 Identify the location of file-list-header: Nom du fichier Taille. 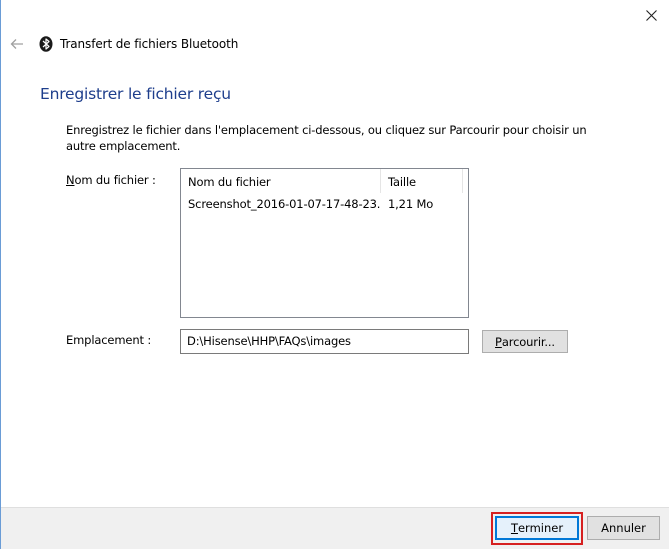
(324, 181).